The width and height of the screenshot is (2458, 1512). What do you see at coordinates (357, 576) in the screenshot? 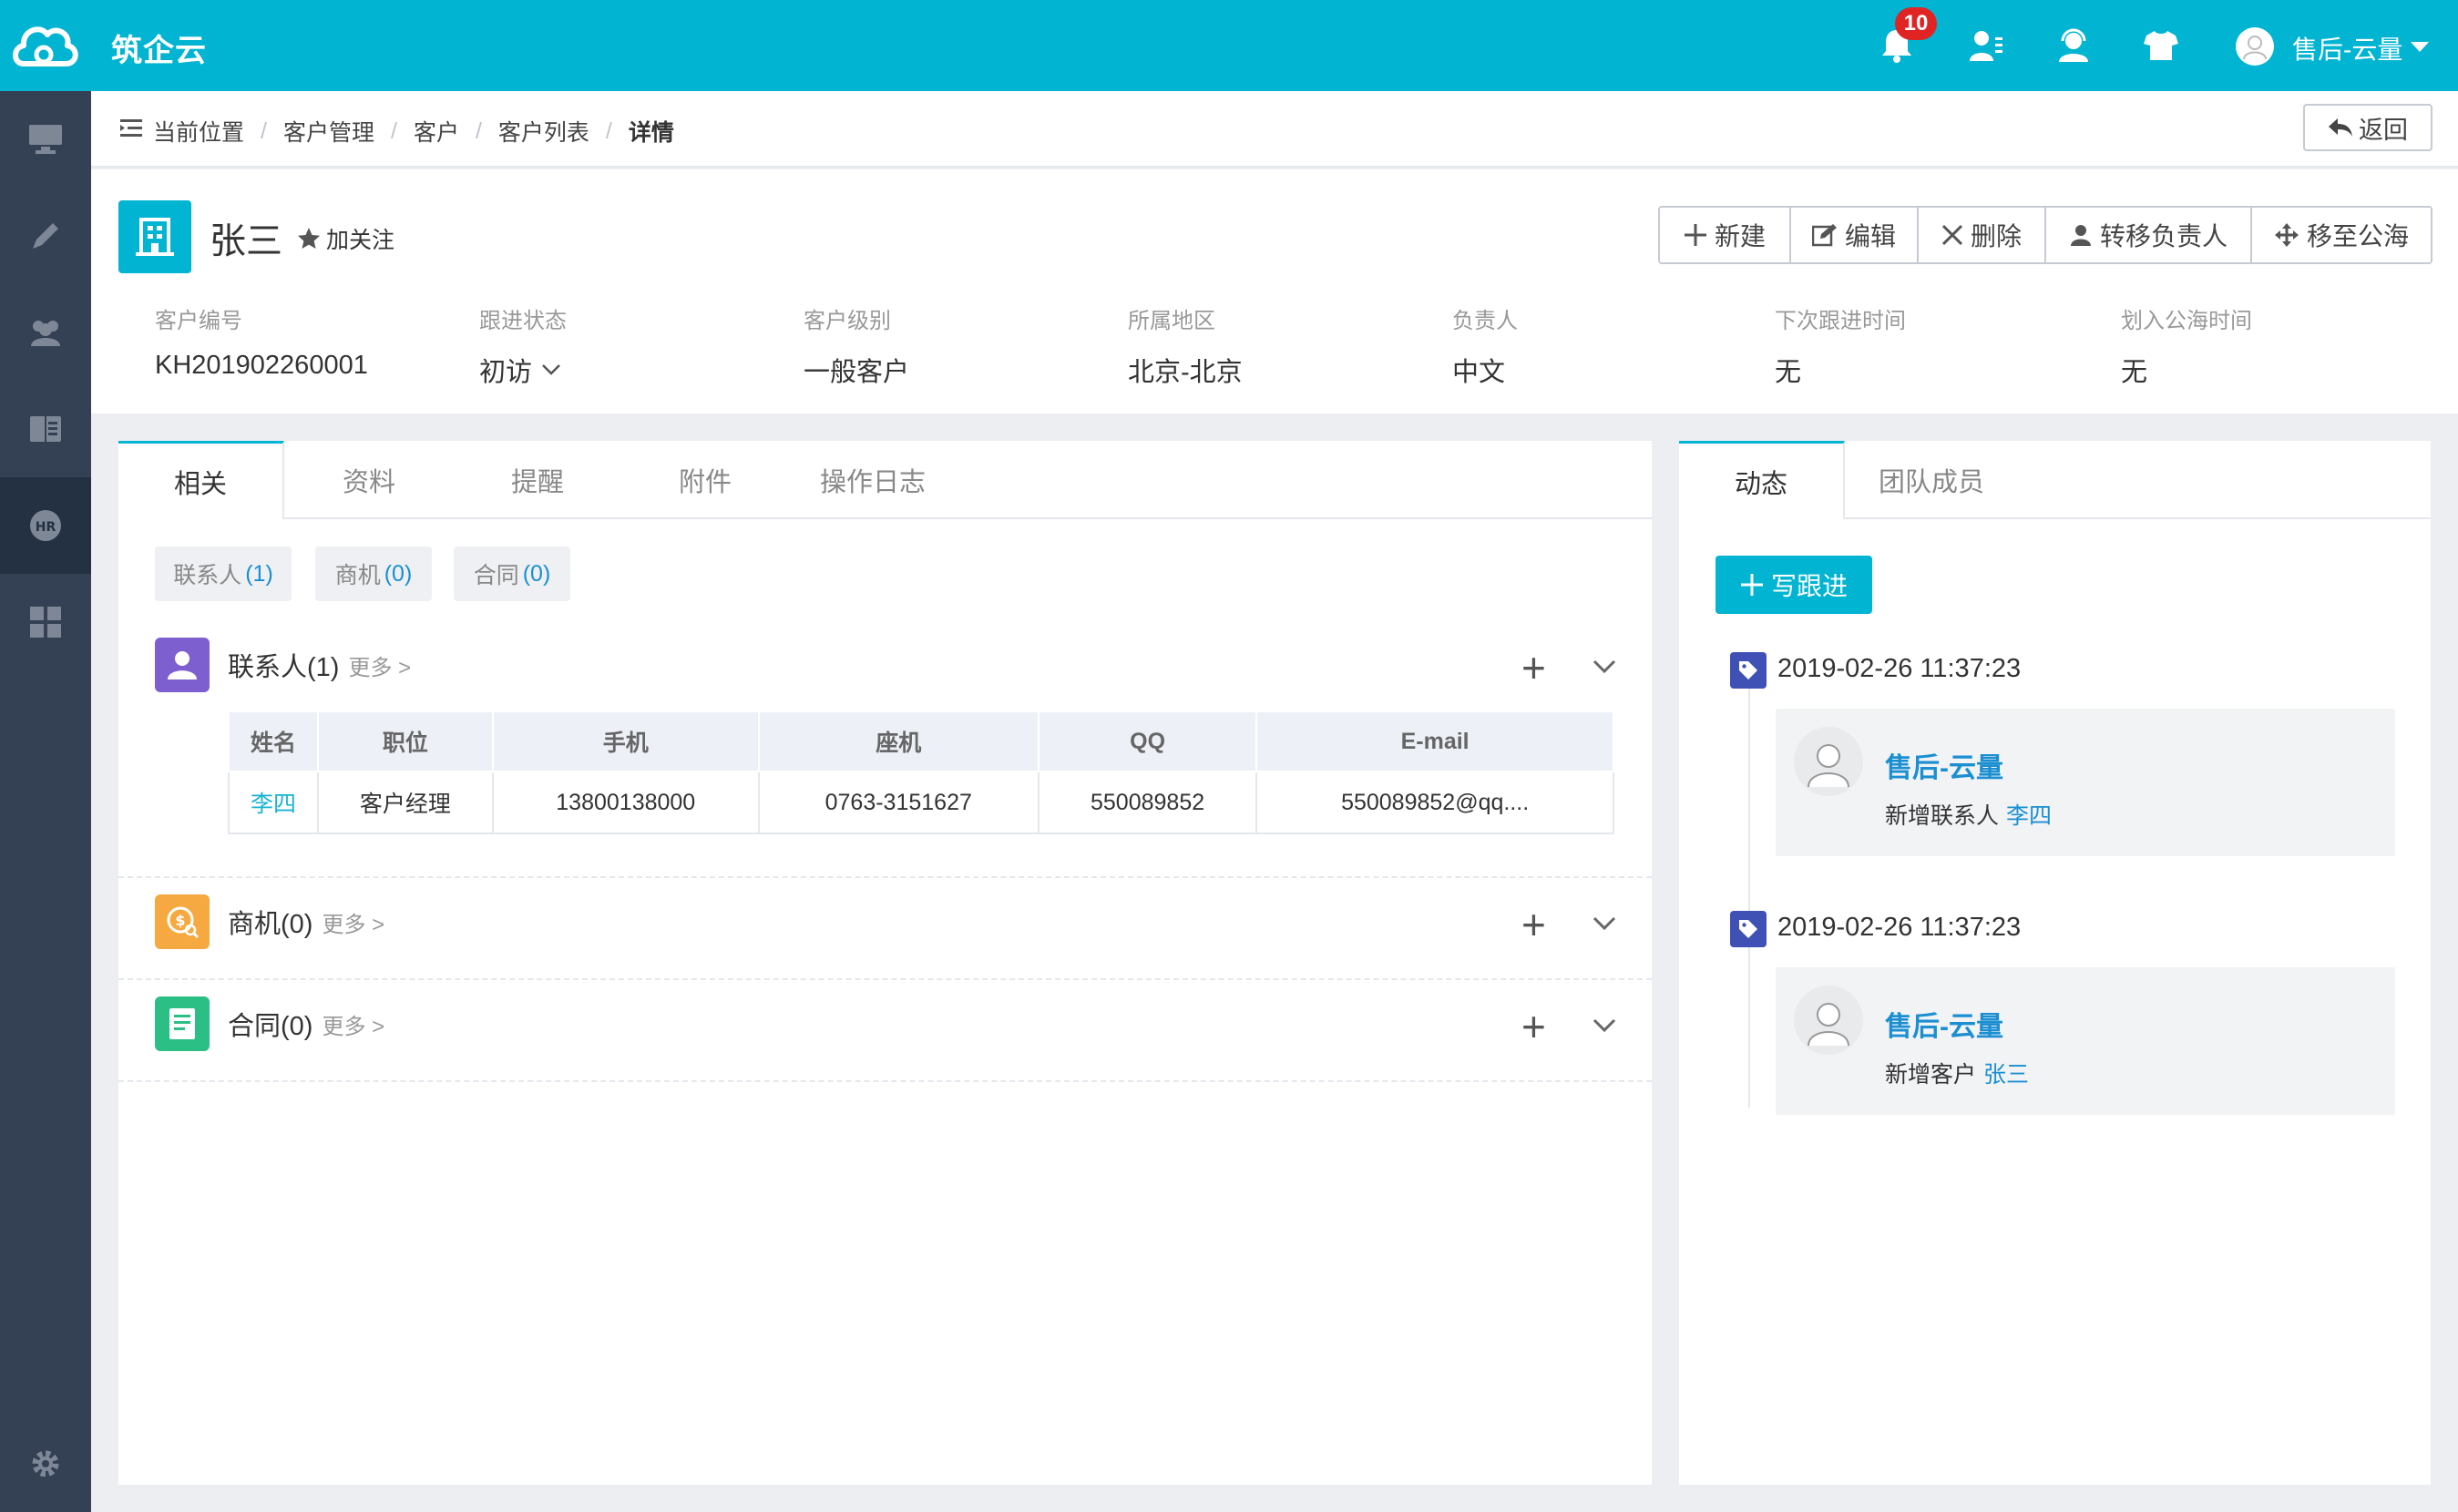
I see `chip-label: 商机` at bounding box center [357, 576].